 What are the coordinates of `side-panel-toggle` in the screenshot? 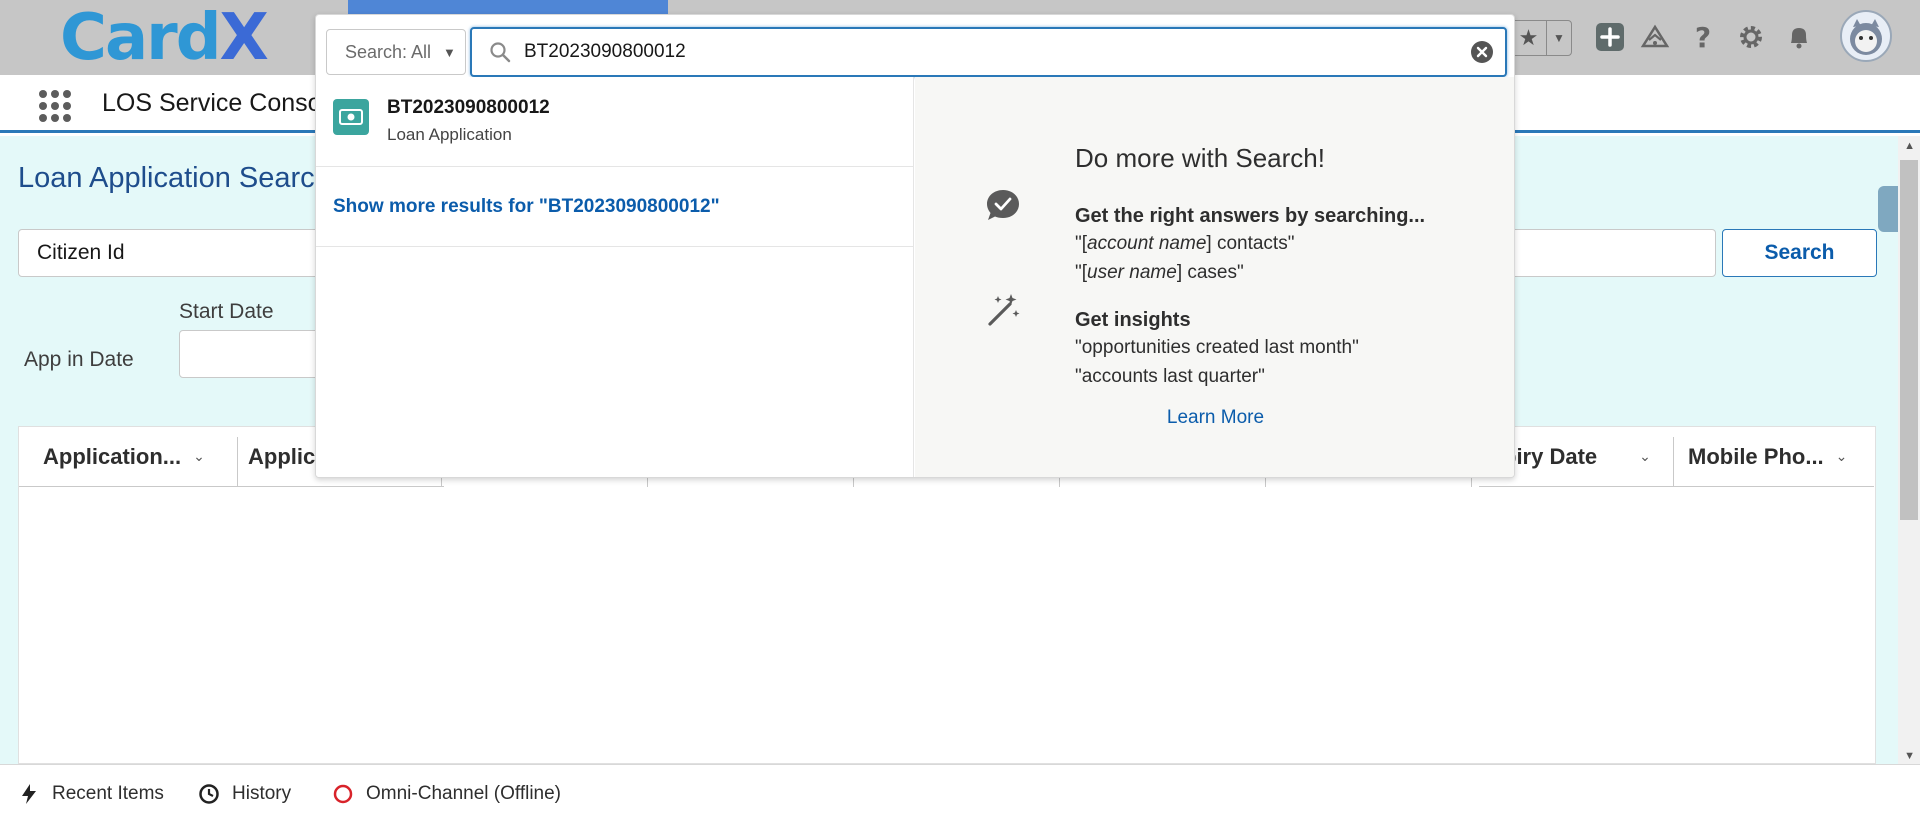 It's located at (1888, 209).